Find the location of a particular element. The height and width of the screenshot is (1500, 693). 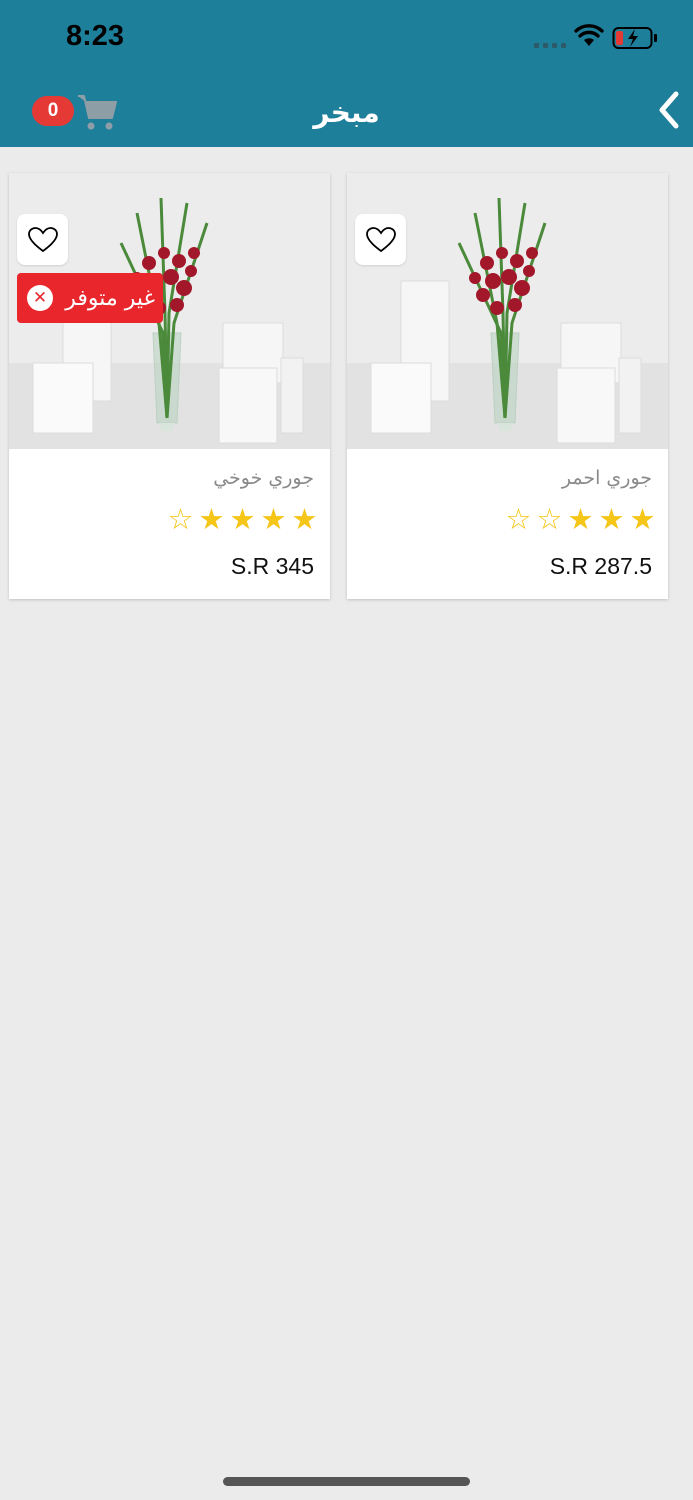

product-image: غير متوفر ✕ is located at coordinates (169, 311).